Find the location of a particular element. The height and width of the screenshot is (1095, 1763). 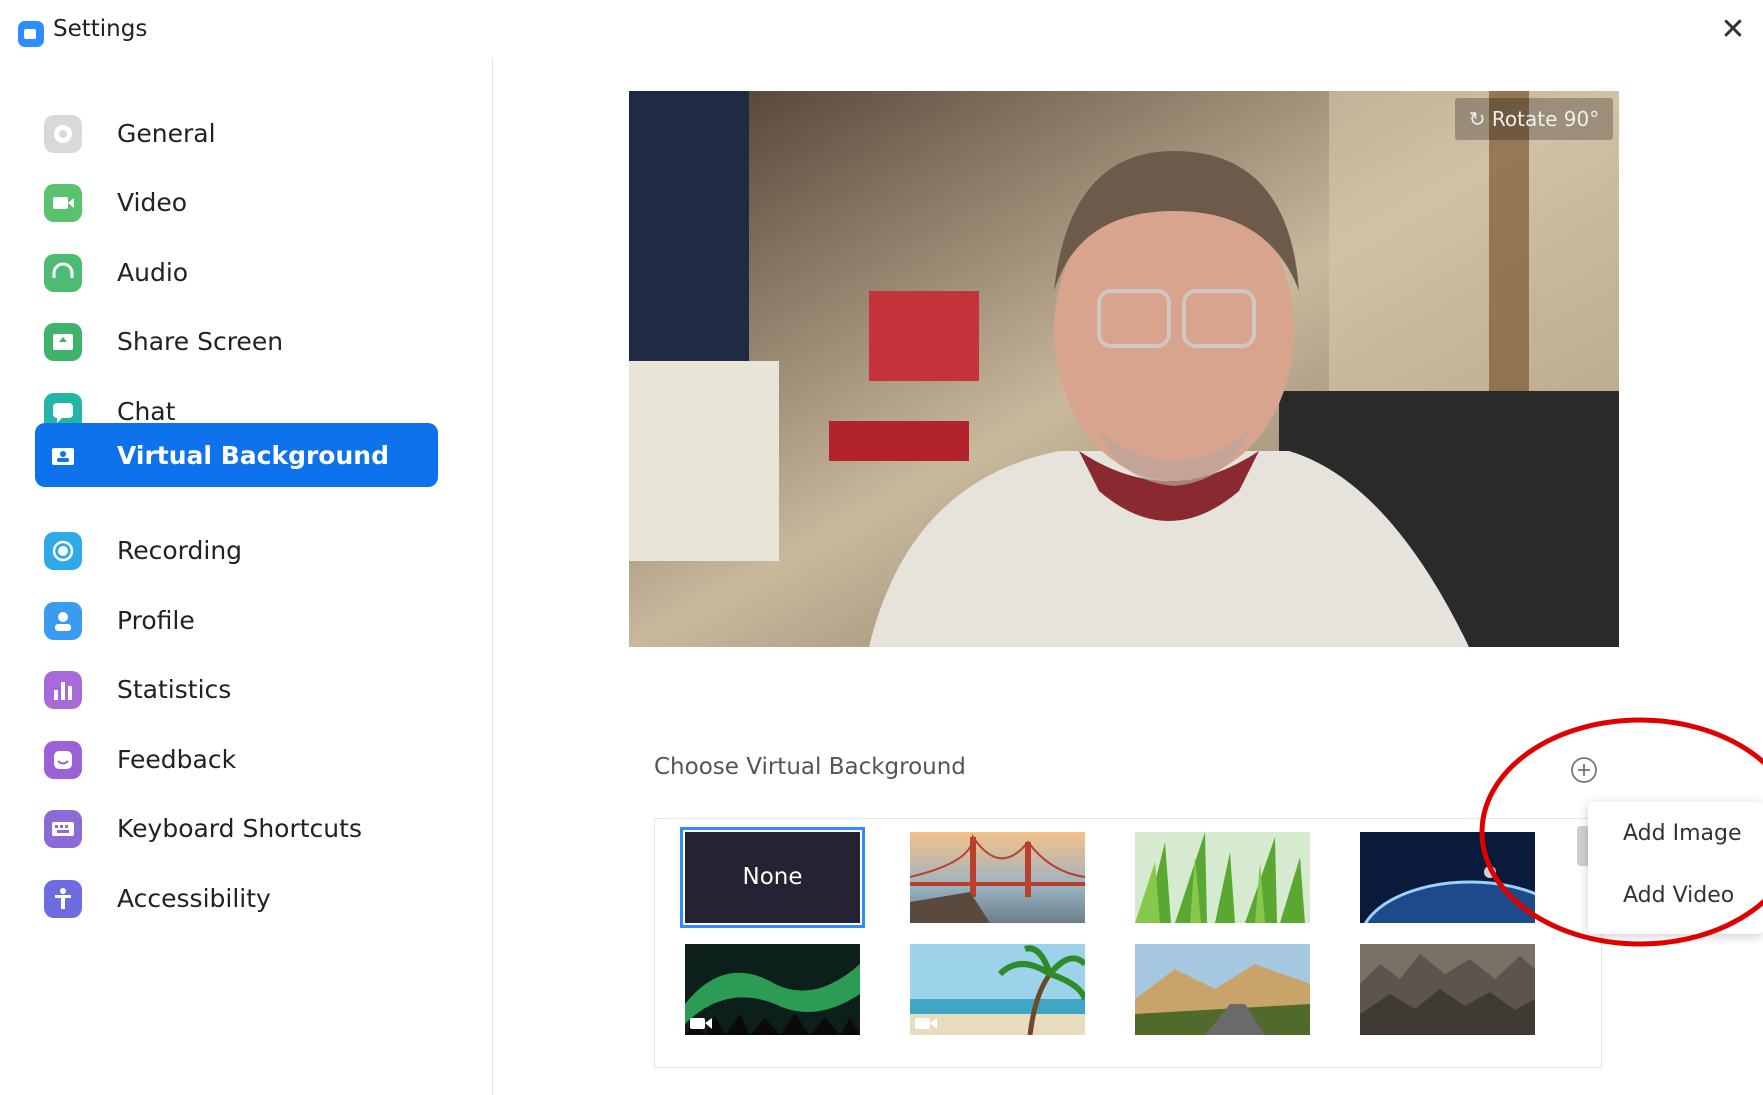

background-thumb-none: None is located at coordinates (772, 877).